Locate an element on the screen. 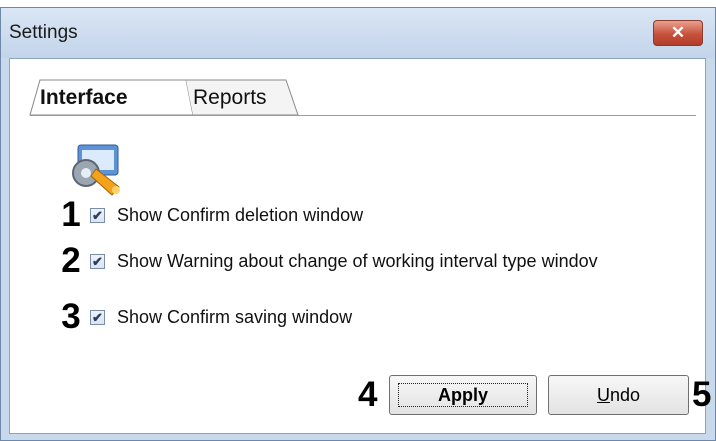 This screenshot has width=716, height=441. apply-button: Apply is located at coordinates (463, 395).